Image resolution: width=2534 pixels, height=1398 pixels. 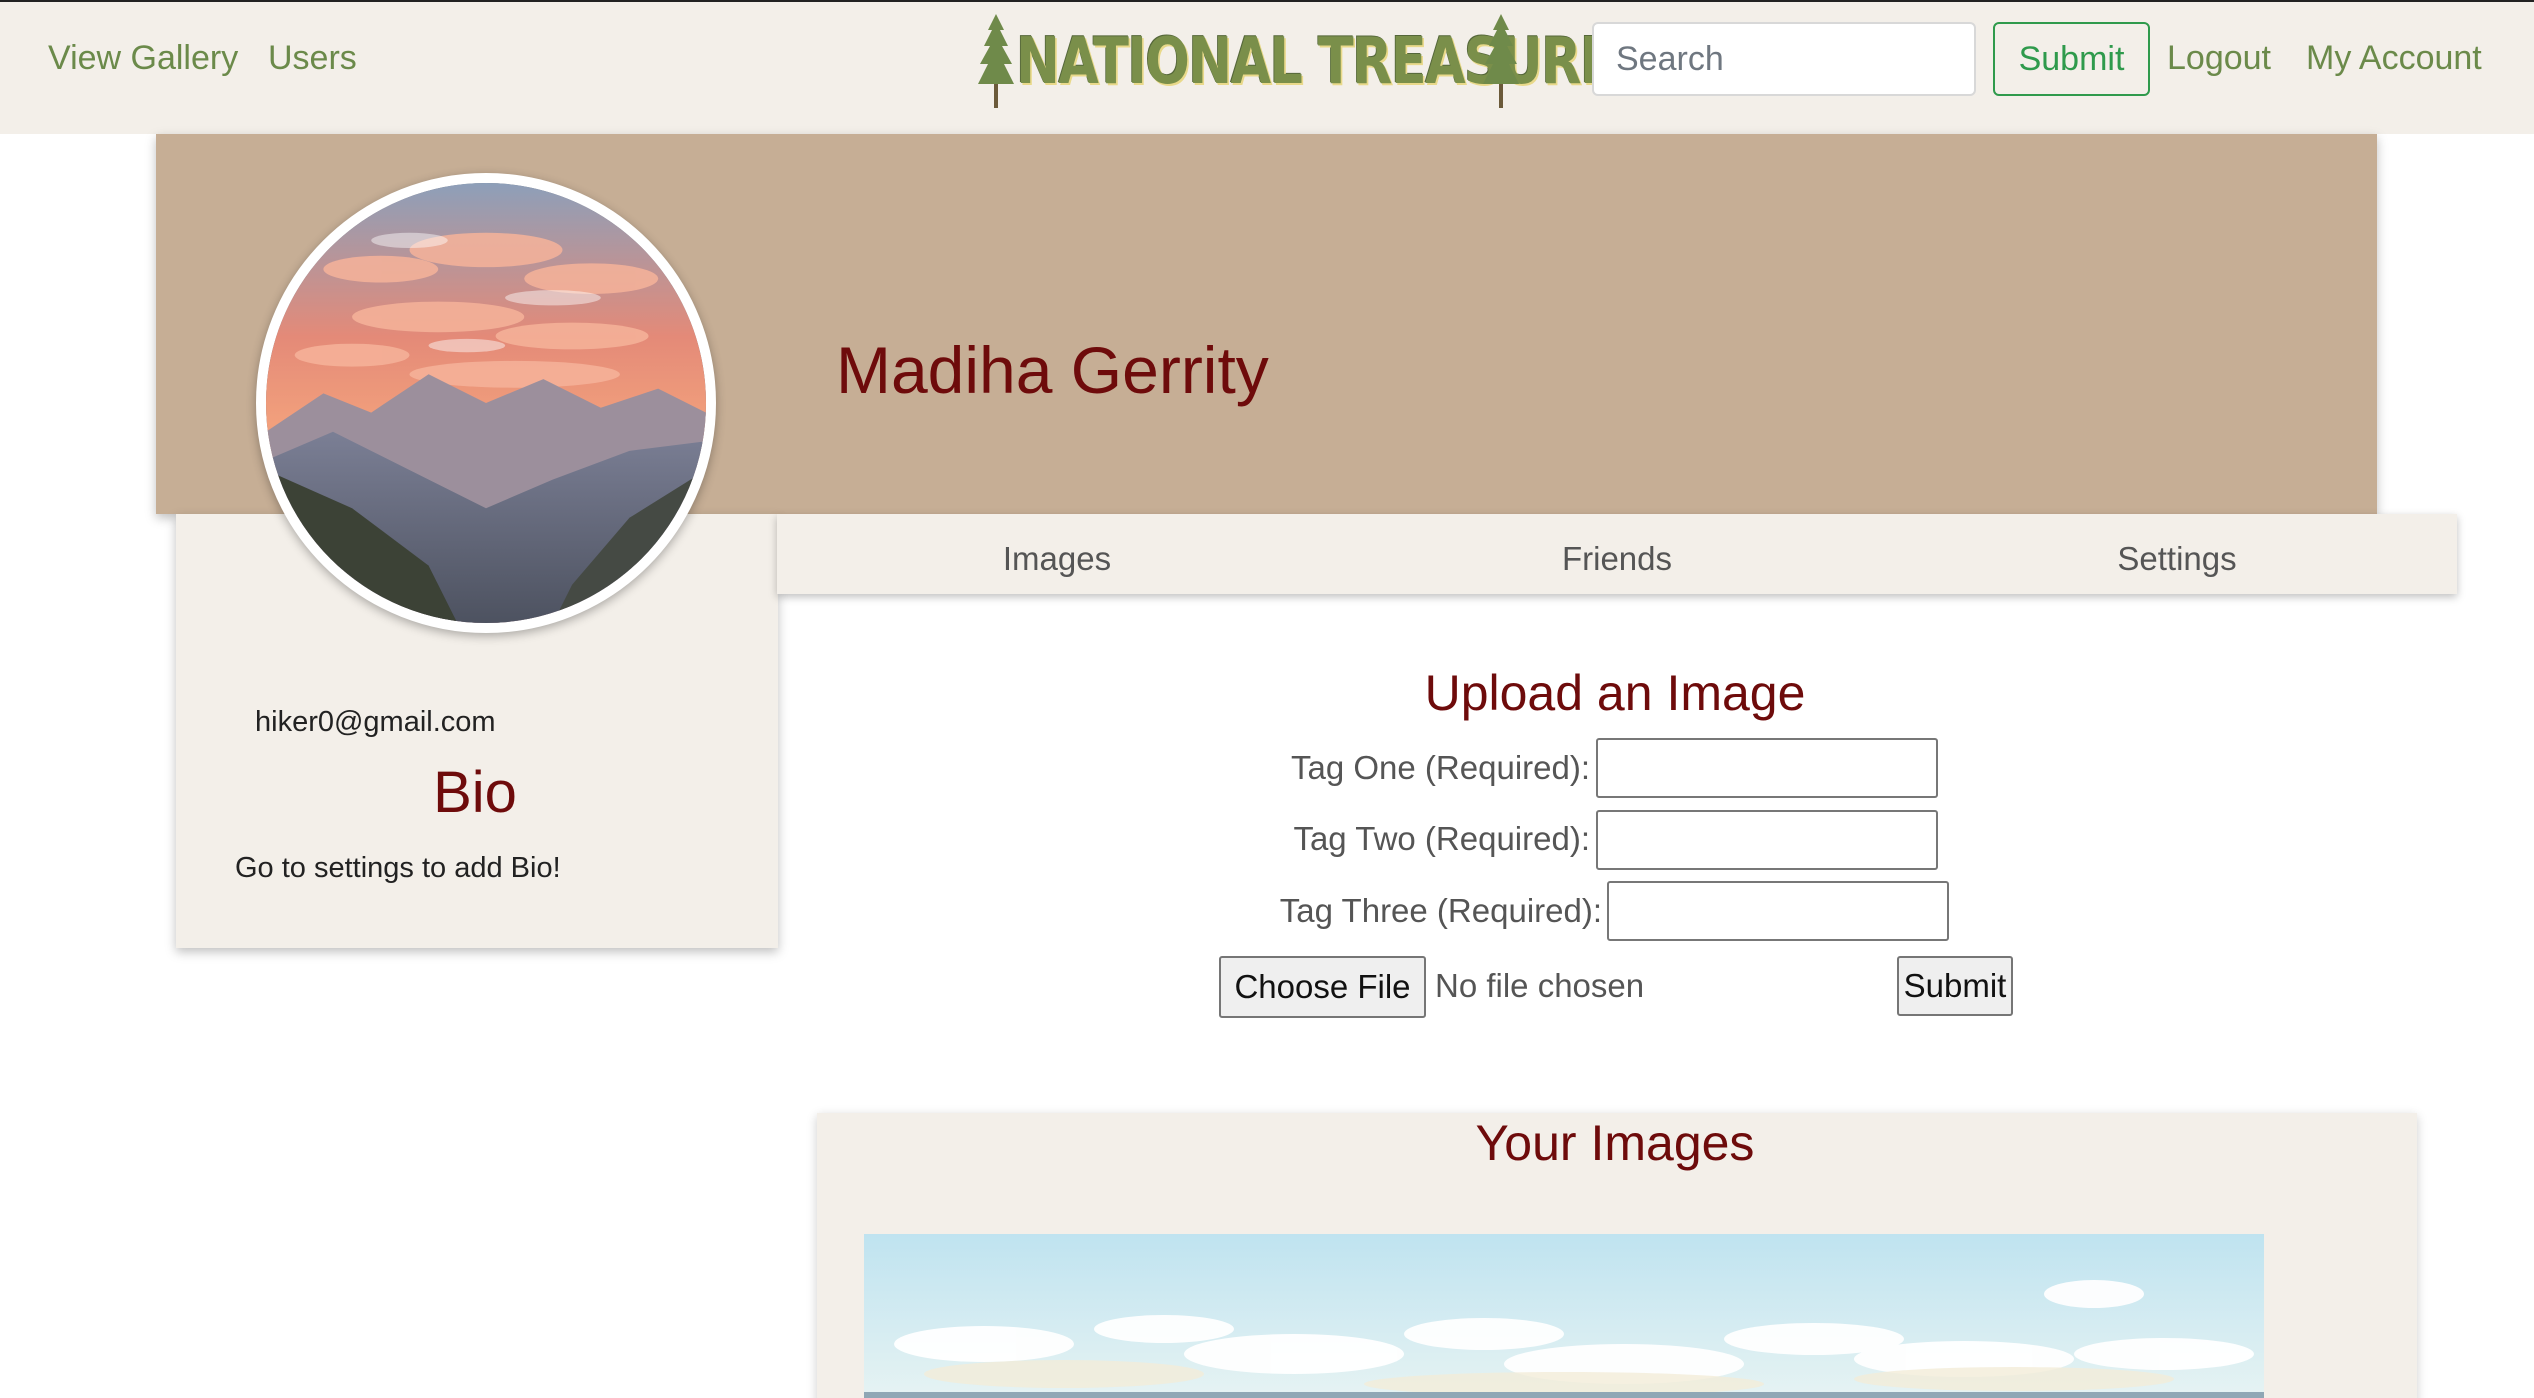 What do you see at coordinates (2394, 58) in the screenshot?
I see `nav-my-account-link: My Account` at bounding box center [2394, 58].